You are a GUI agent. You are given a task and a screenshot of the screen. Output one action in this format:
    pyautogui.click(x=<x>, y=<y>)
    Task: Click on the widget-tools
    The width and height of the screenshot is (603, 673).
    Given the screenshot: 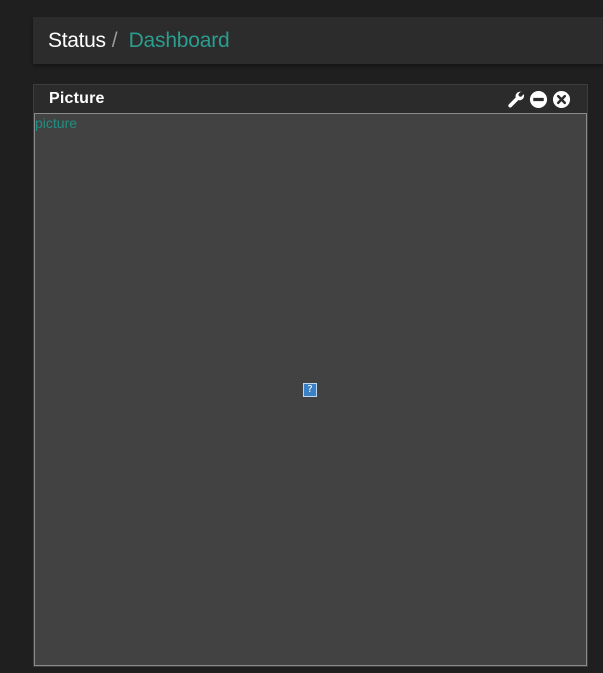 What is the action you would take?
    pyautogui.click(x=538, y=99)
    